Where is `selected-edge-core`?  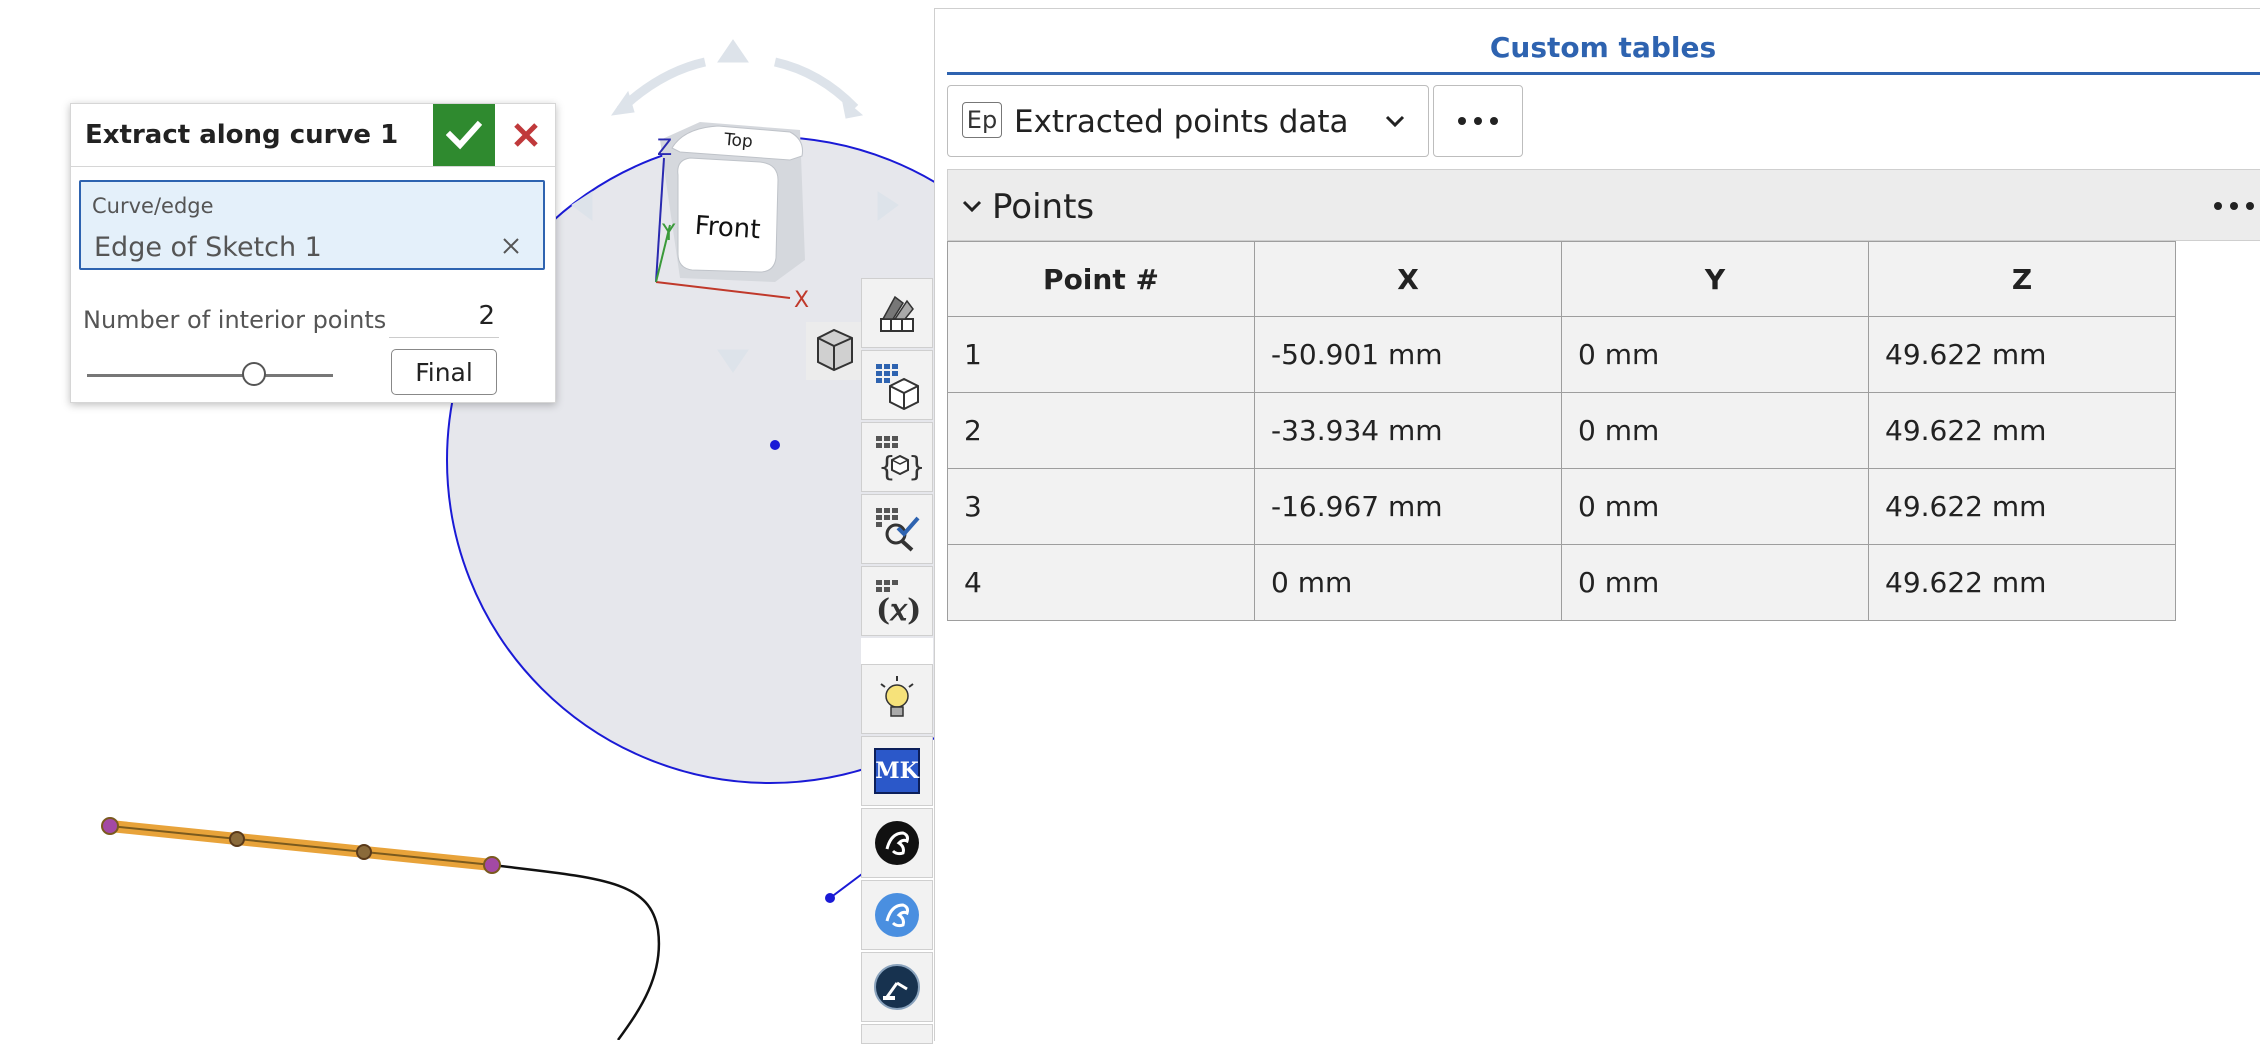 selected-edge-core is located at coordinates (301, 845).